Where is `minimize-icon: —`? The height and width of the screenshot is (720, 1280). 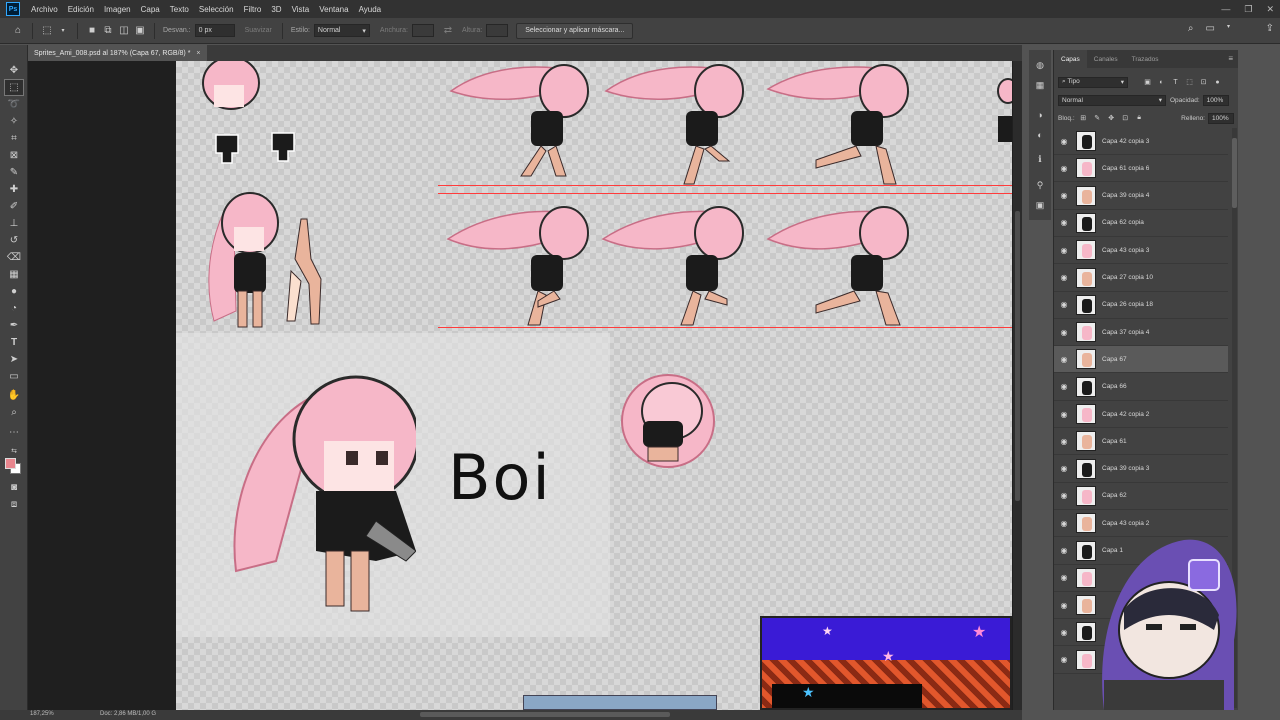 minimize-icon: — is located at coordinates (1225, 9).